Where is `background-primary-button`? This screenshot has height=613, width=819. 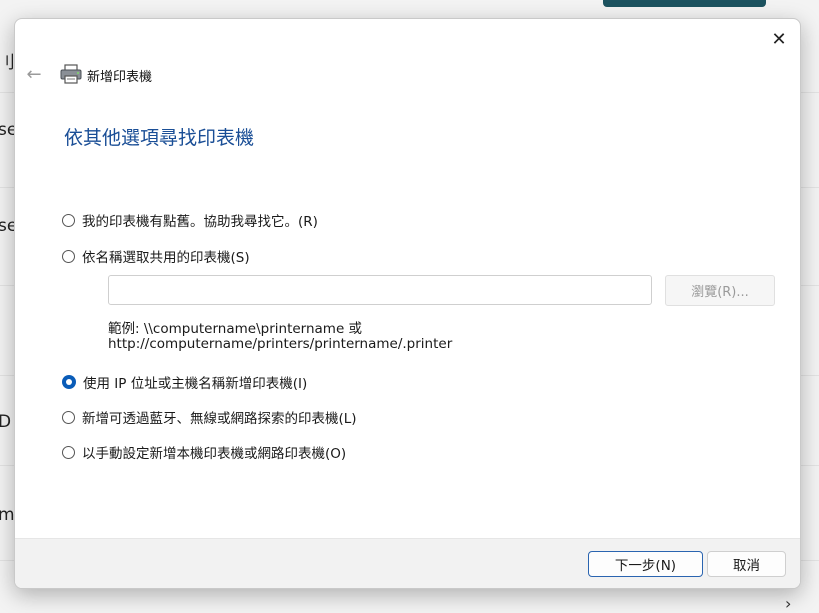
background-primary-button is located at coordinates (684, 3).